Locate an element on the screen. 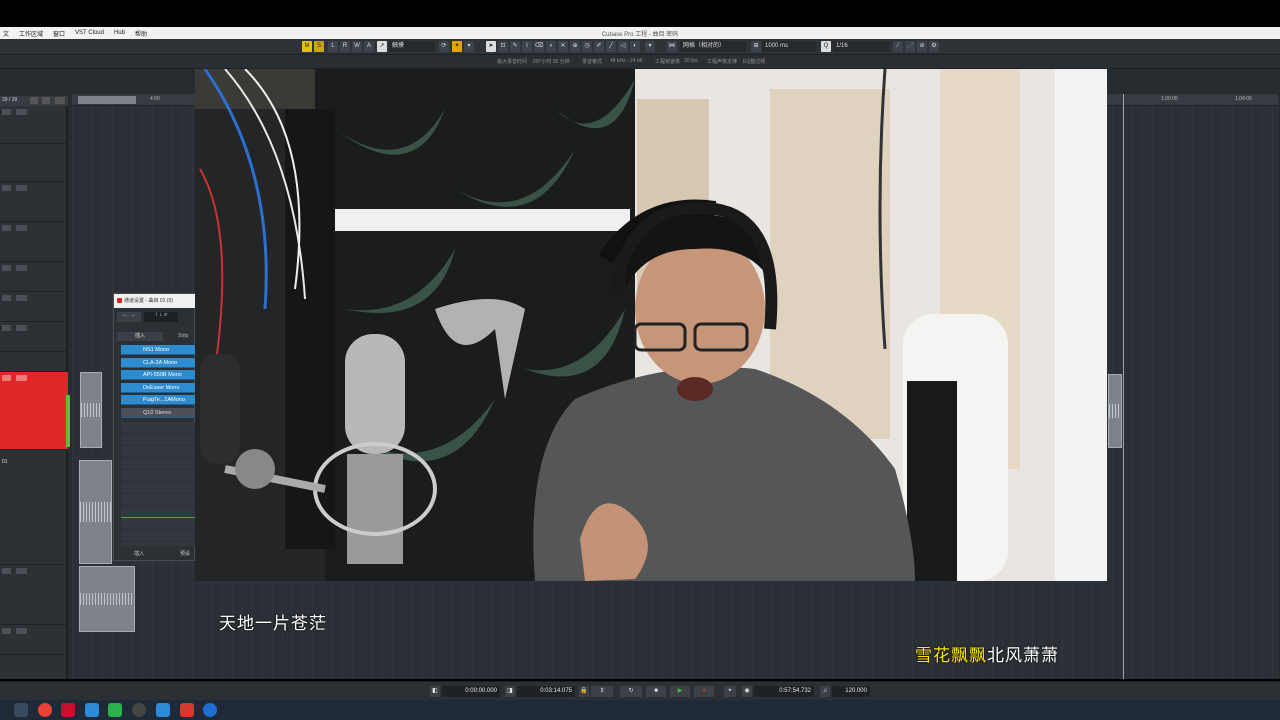 This screenshot has height=720, width=1280. close-icon is located at coordinates (119, 300).